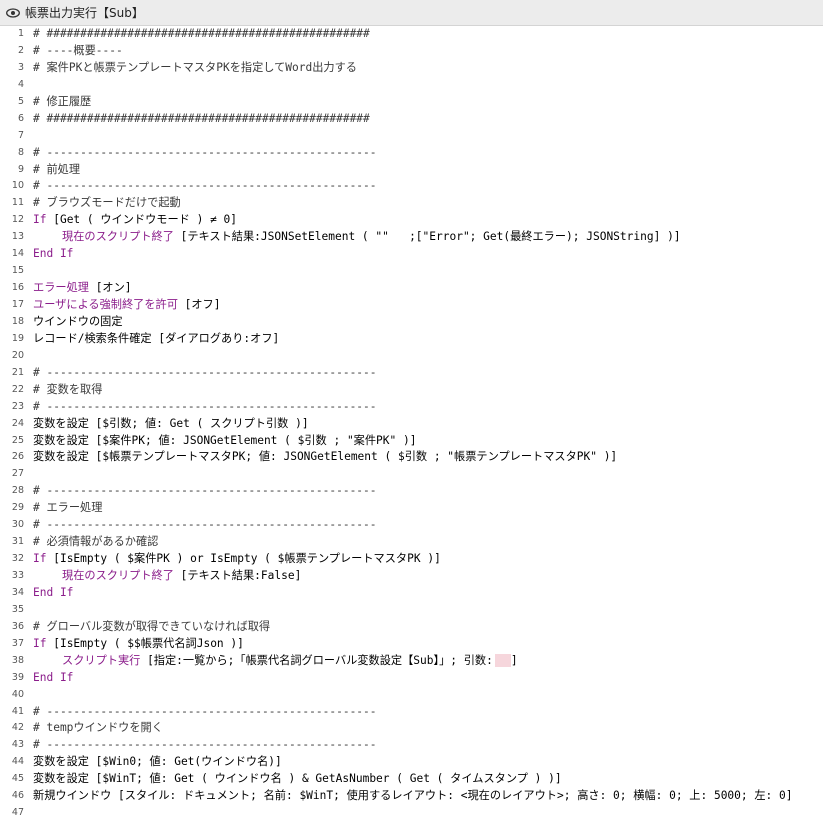 The height and width of the screenshot is (828, 823). I want to click on comment-text: # エラー処理, so click(68, 508).